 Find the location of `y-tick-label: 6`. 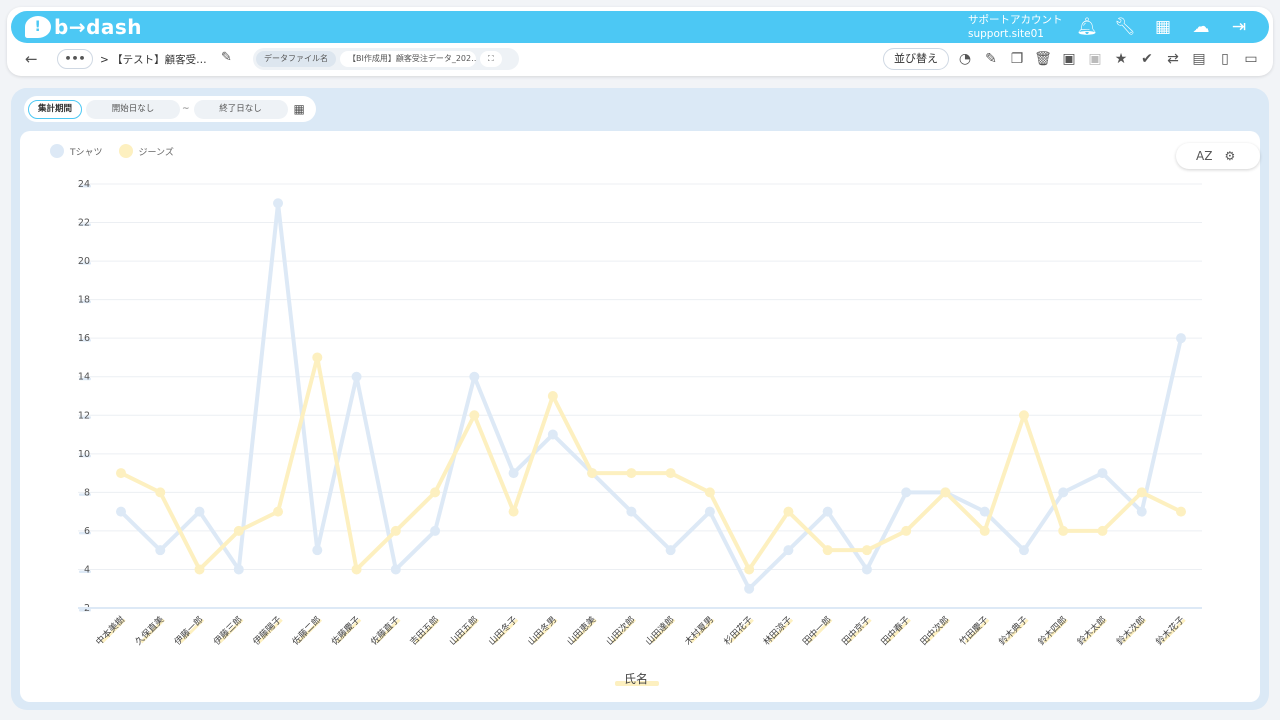

y-tick-label: 6 is located at coordinates (87, 531).